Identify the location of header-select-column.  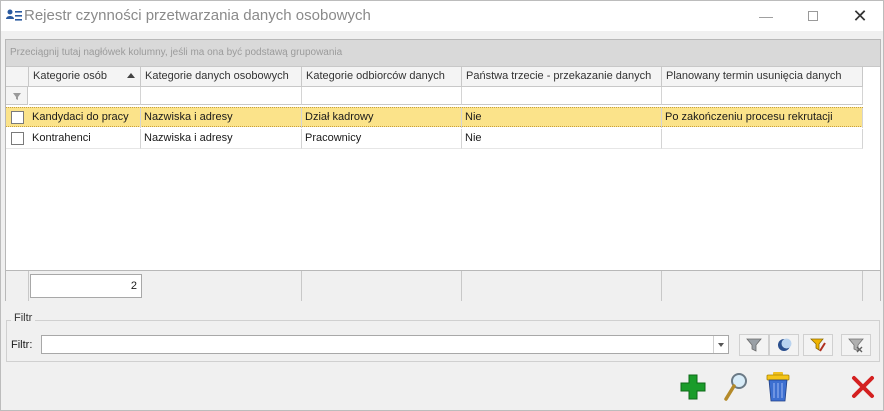
(17, 77).